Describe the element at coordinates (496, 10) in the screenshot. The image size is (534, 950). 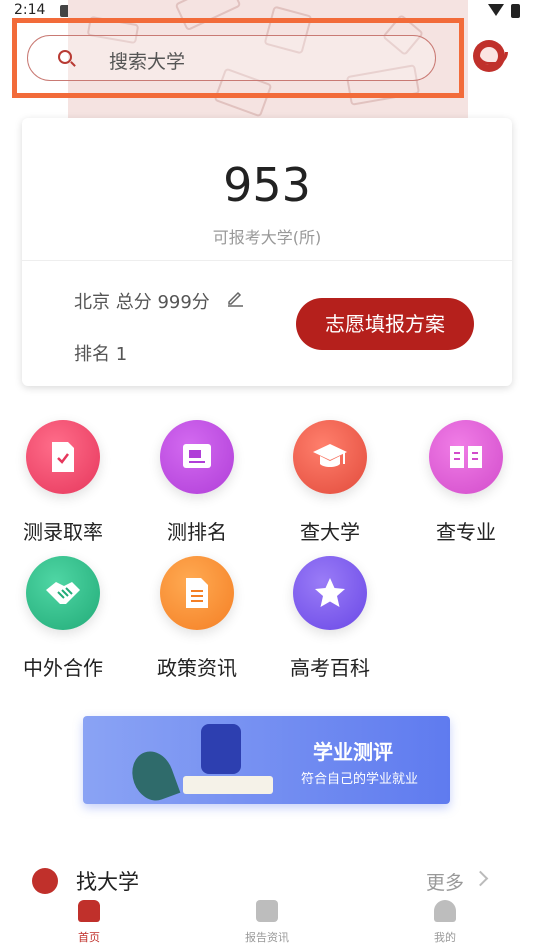
I see `wifi-icon` at that location.